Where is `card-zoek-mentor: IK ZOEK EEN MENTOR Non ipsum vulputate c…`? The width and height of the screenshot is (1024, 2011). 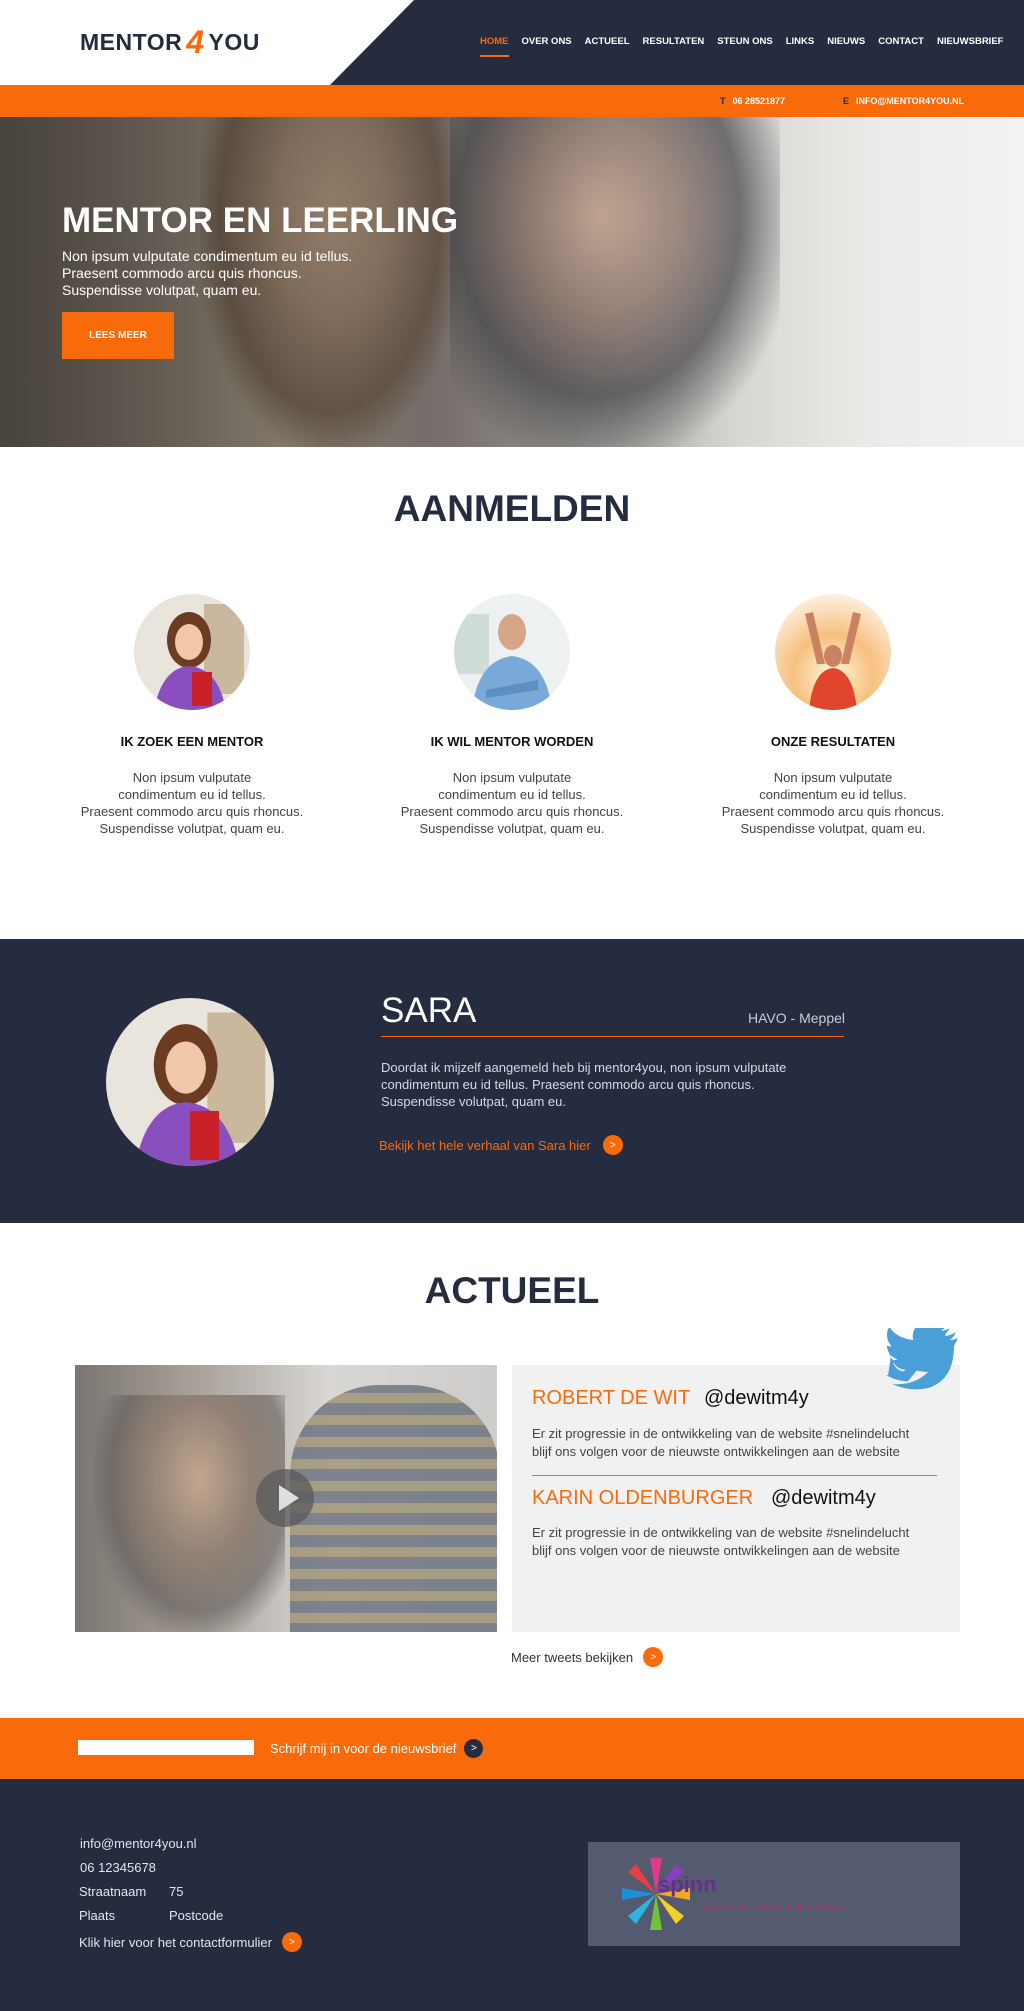
card-zoek-mentor: IK ZOEK EEN MENTOR Non ipsum vulputate c… is located at coordinates (192, 715).